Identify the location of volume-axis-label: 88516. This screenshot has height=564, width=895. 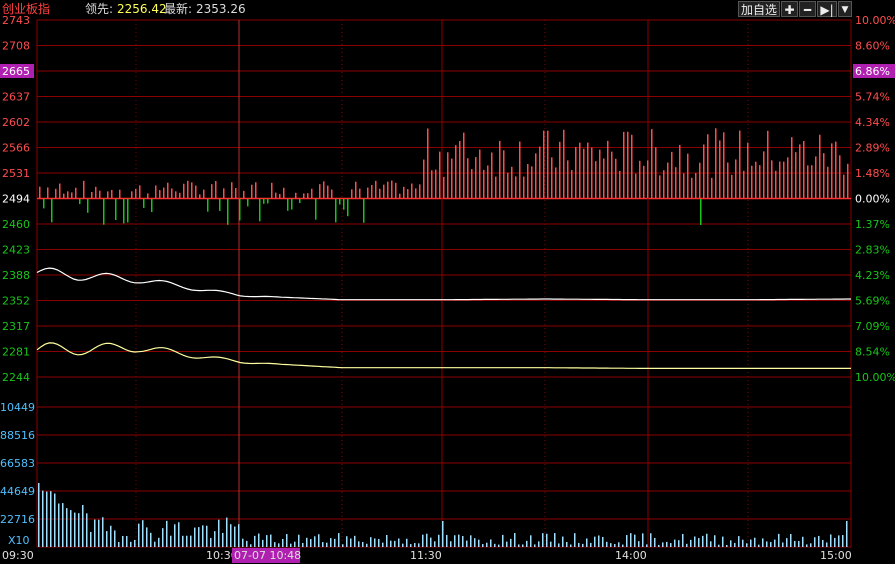
(17, 435).